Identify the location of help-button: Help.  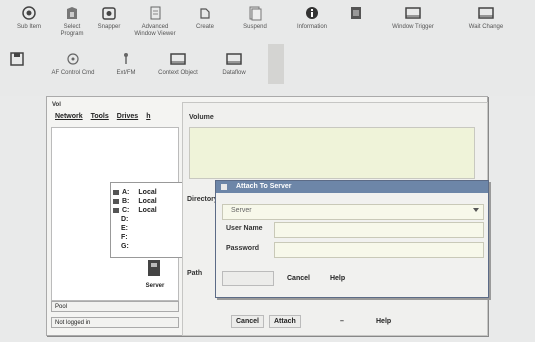
(383, 321).